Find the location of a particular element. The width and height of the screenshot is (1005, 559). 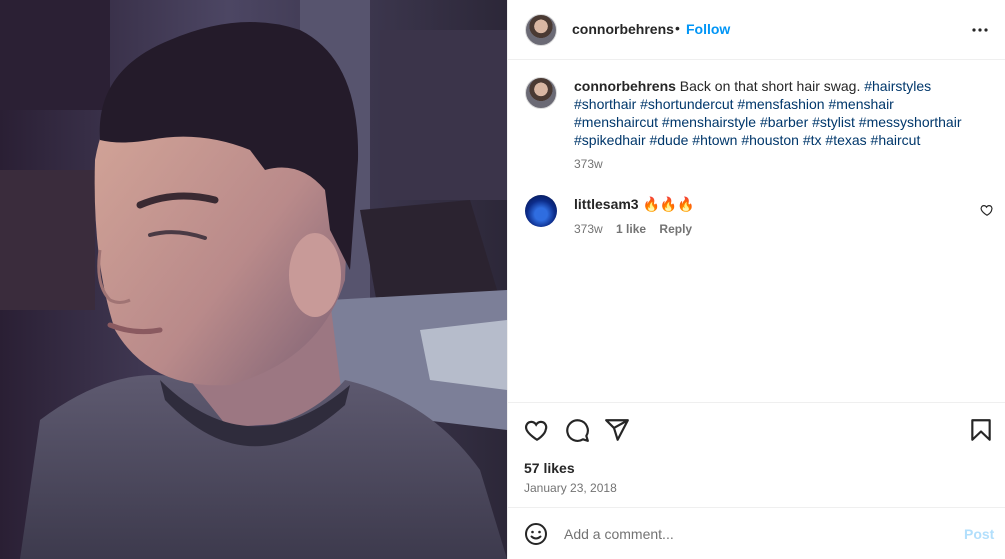

comment-icon is located at coordinates (577, 430).